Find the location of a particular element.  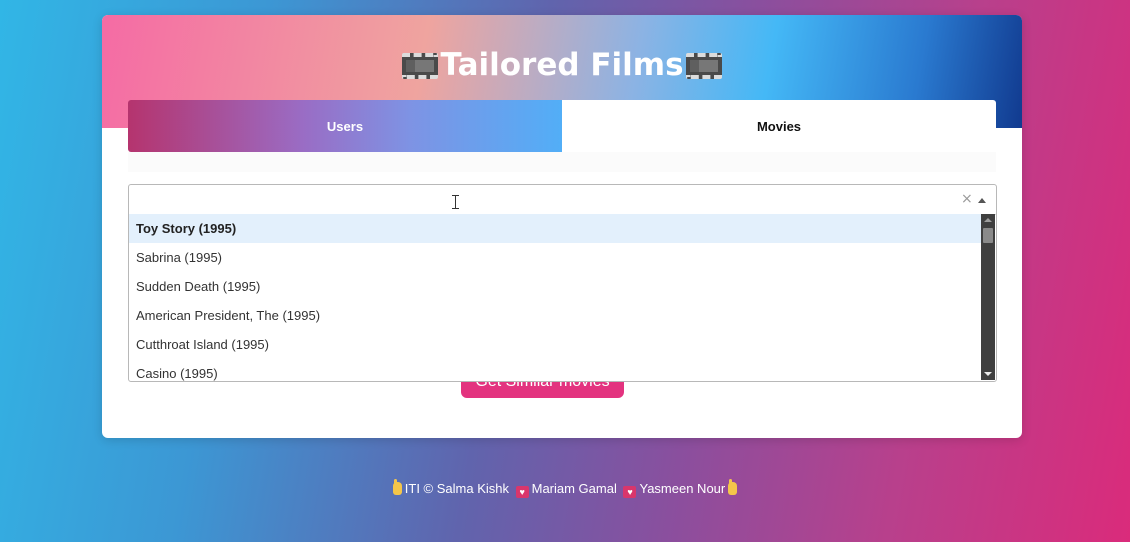

tab-movies: Movies is located at coordinates (779, 126).